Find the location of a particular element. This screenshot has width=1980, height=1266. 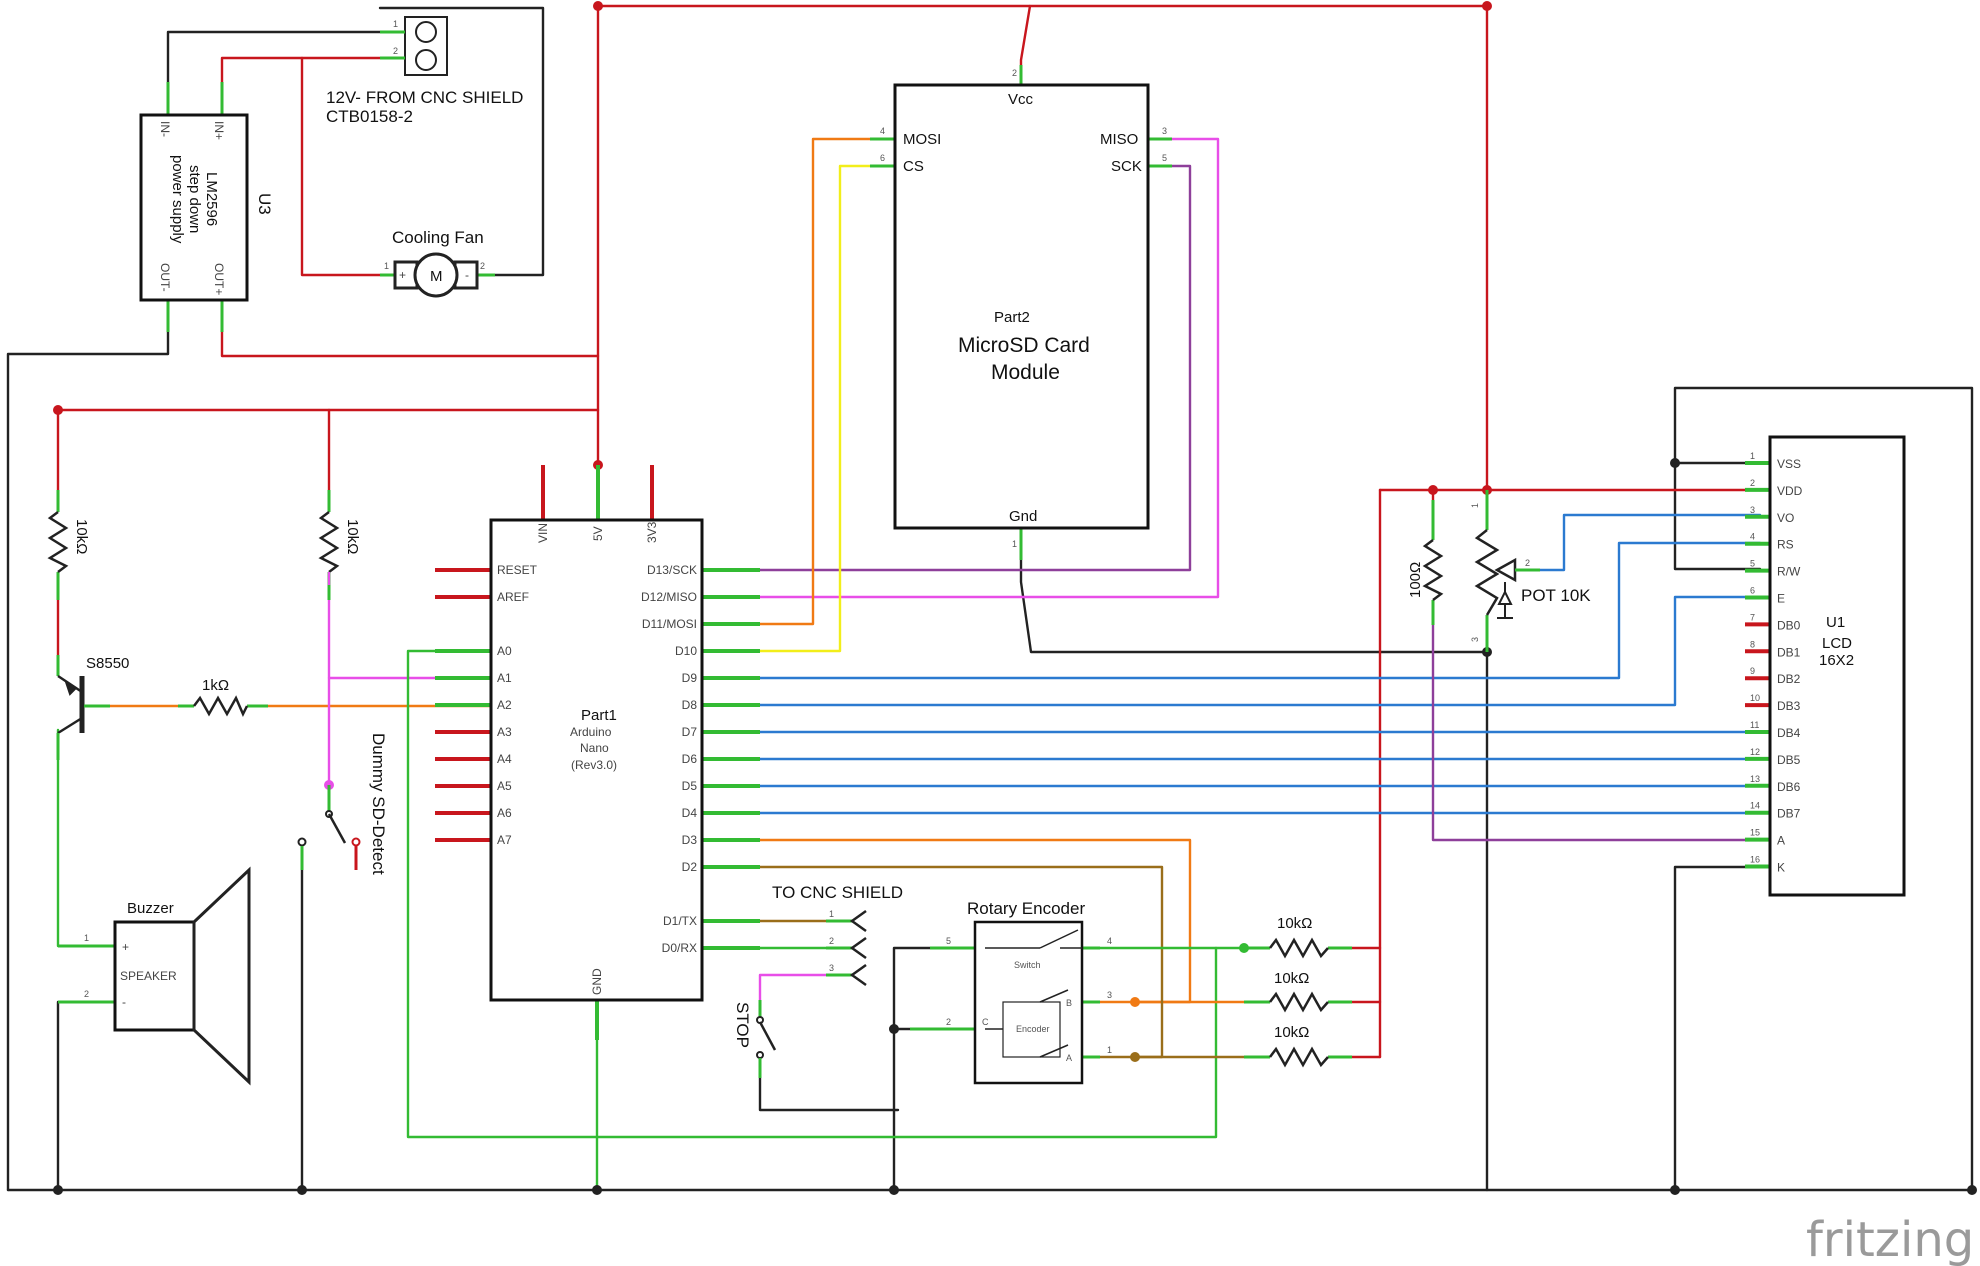

lcd-pin-db1: DB1 is located at coordinates (1789, 652).